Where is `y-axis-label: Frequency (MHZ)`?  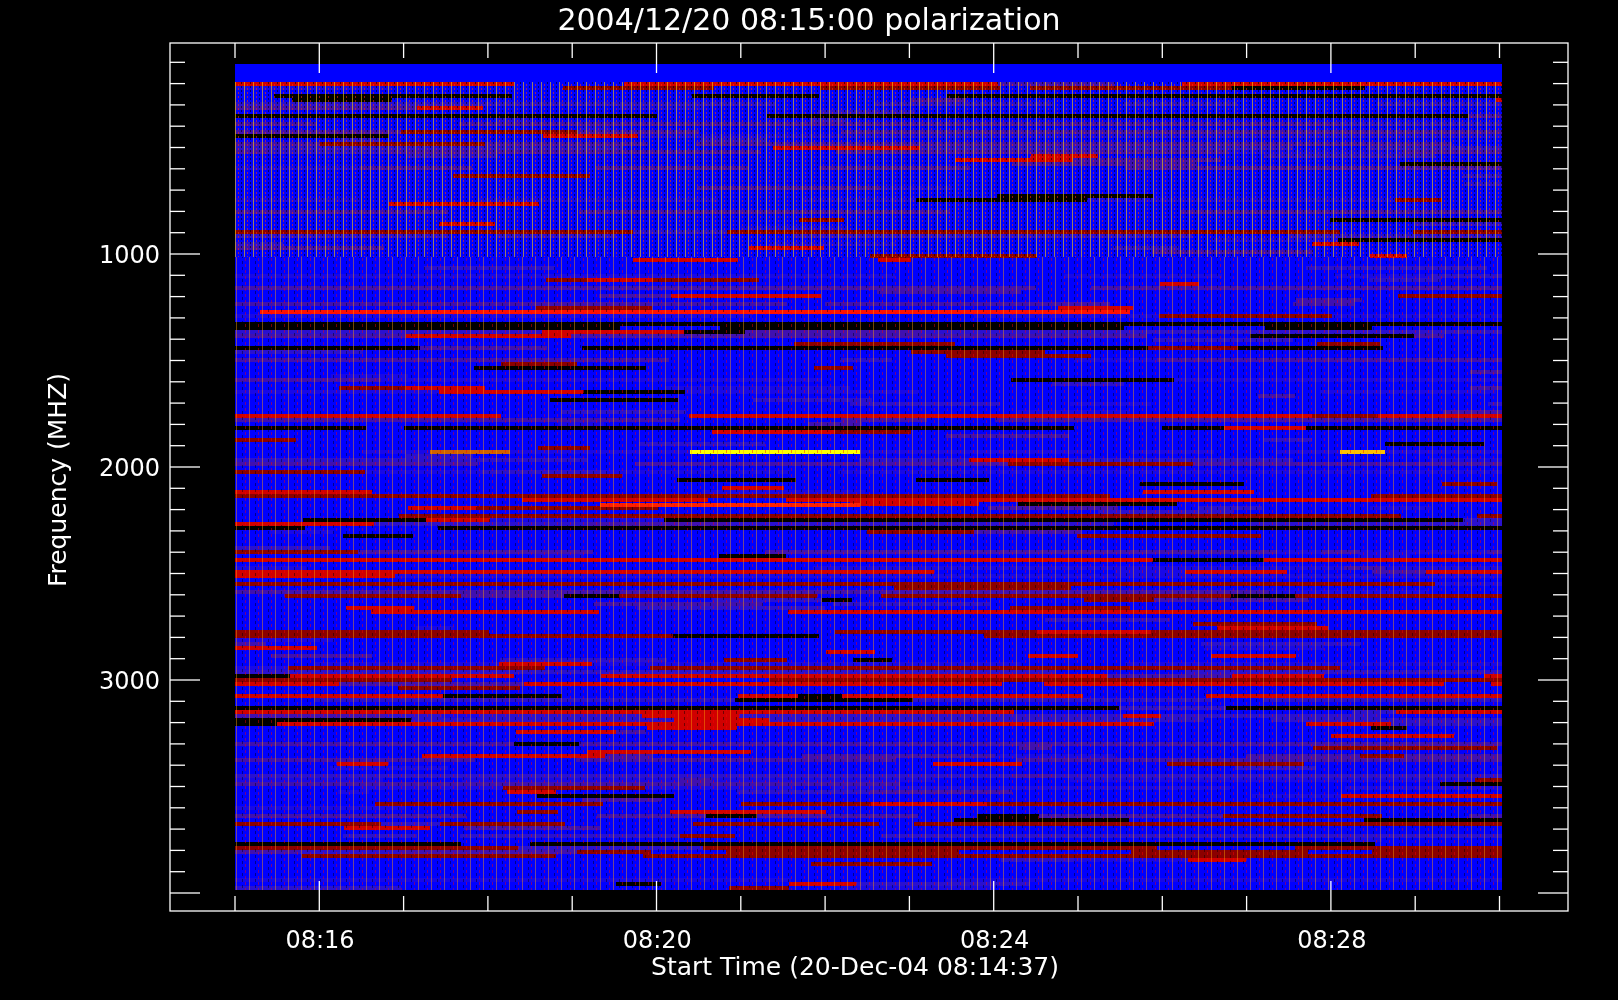
y-axis-label: Frequency (MHZ) is located at coordinates (57, 480).